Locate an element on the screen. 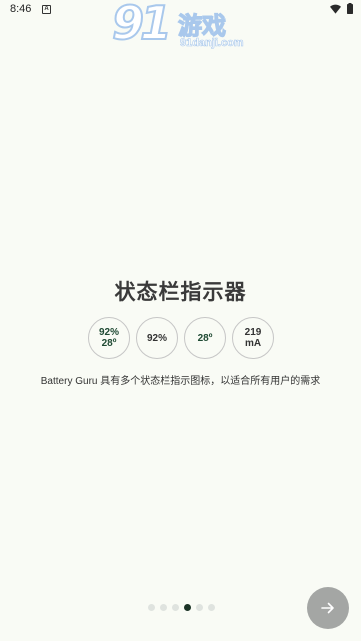  indicator-line1: 28º is located at coordinates (205, 338).